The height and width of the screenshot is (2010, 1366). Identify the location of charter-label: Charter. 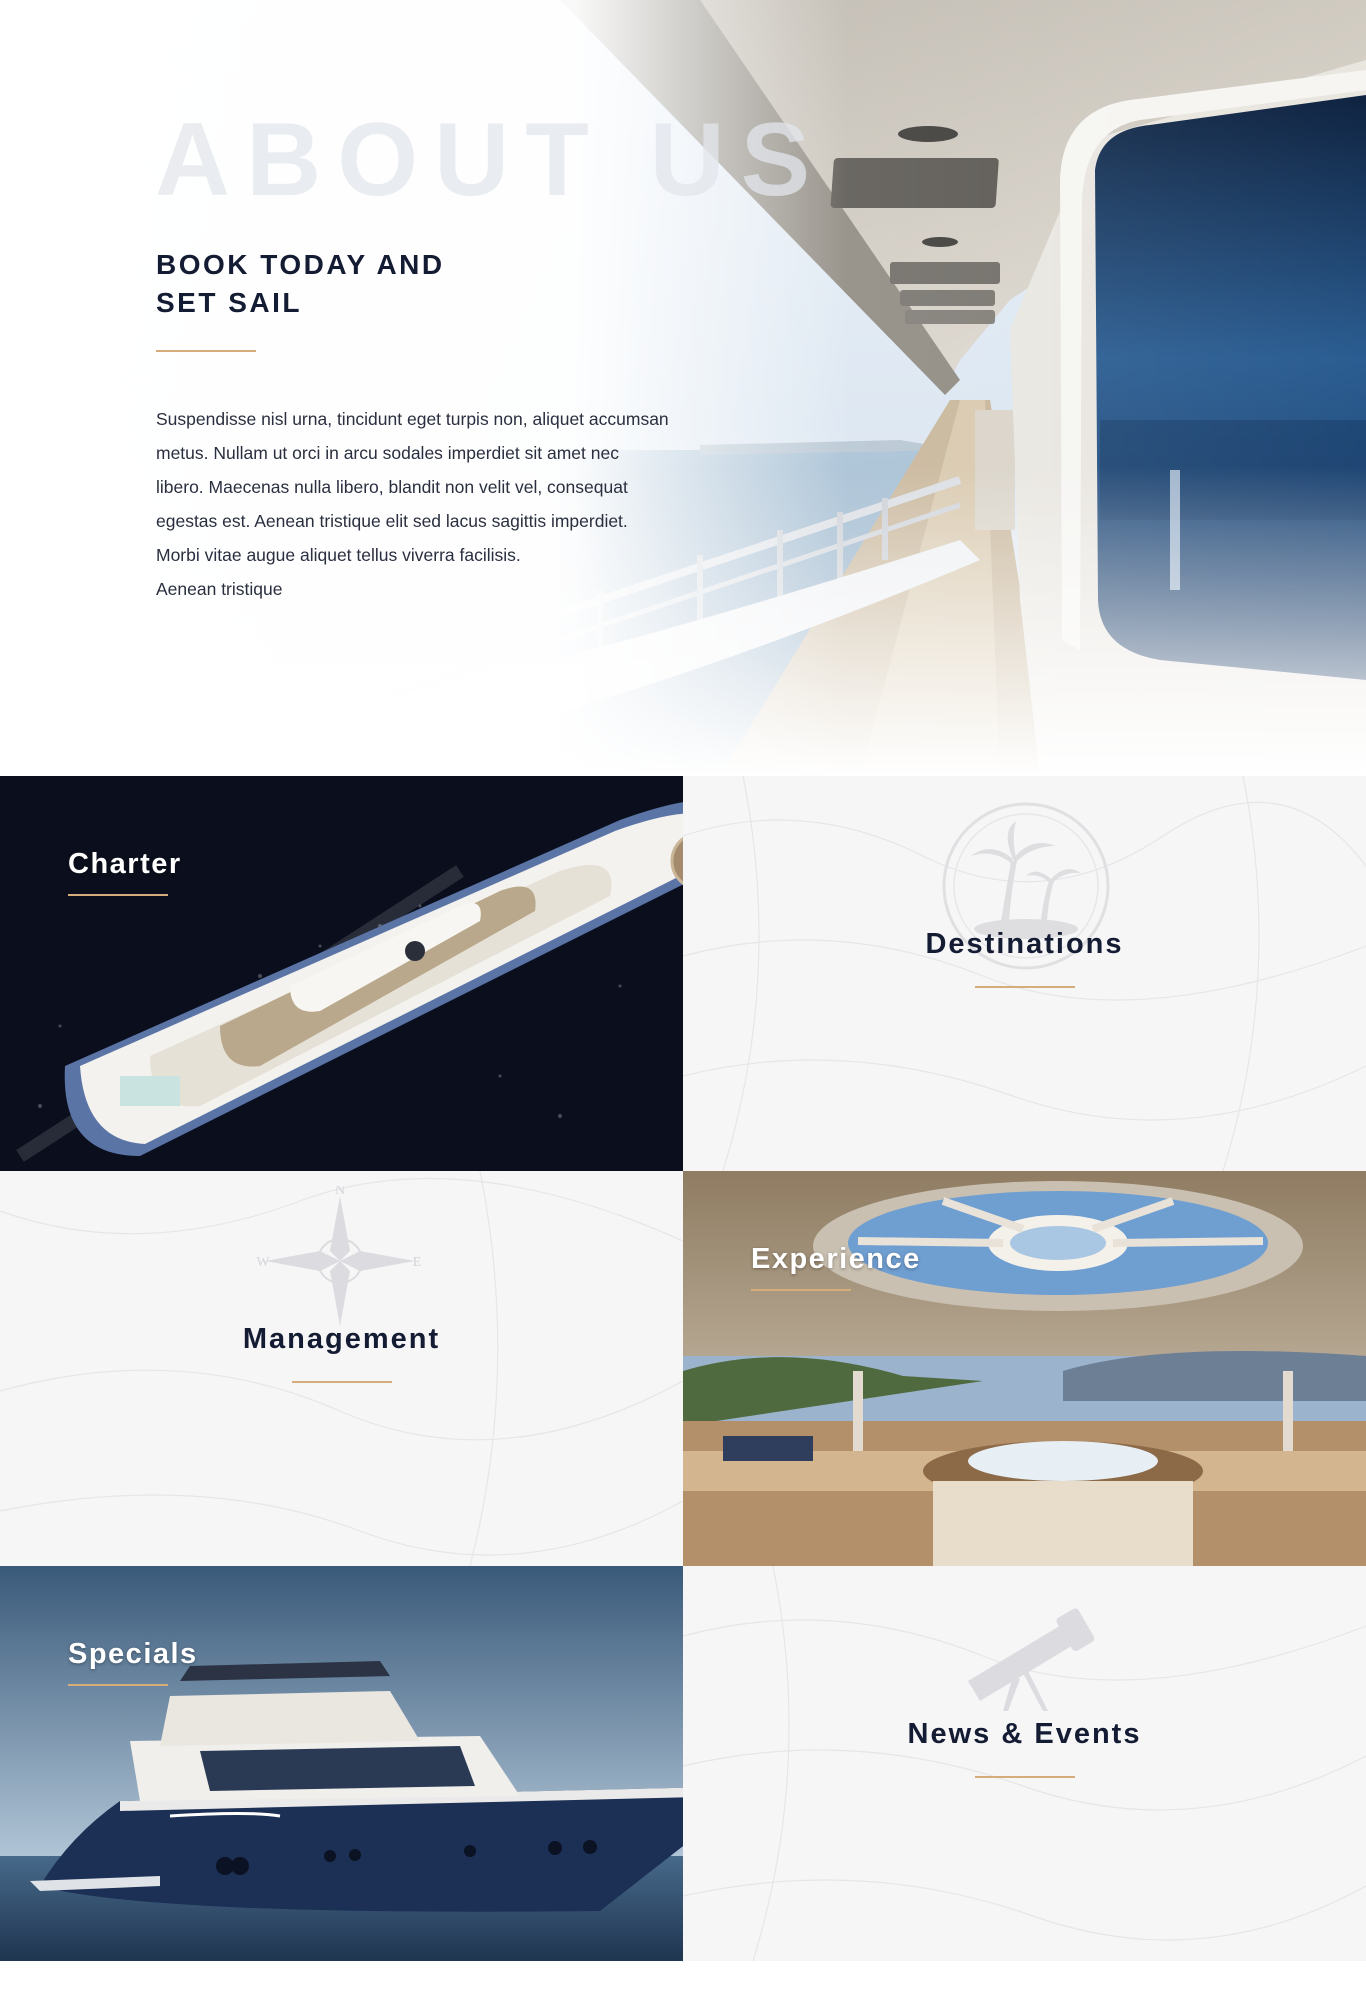
(125, 864).